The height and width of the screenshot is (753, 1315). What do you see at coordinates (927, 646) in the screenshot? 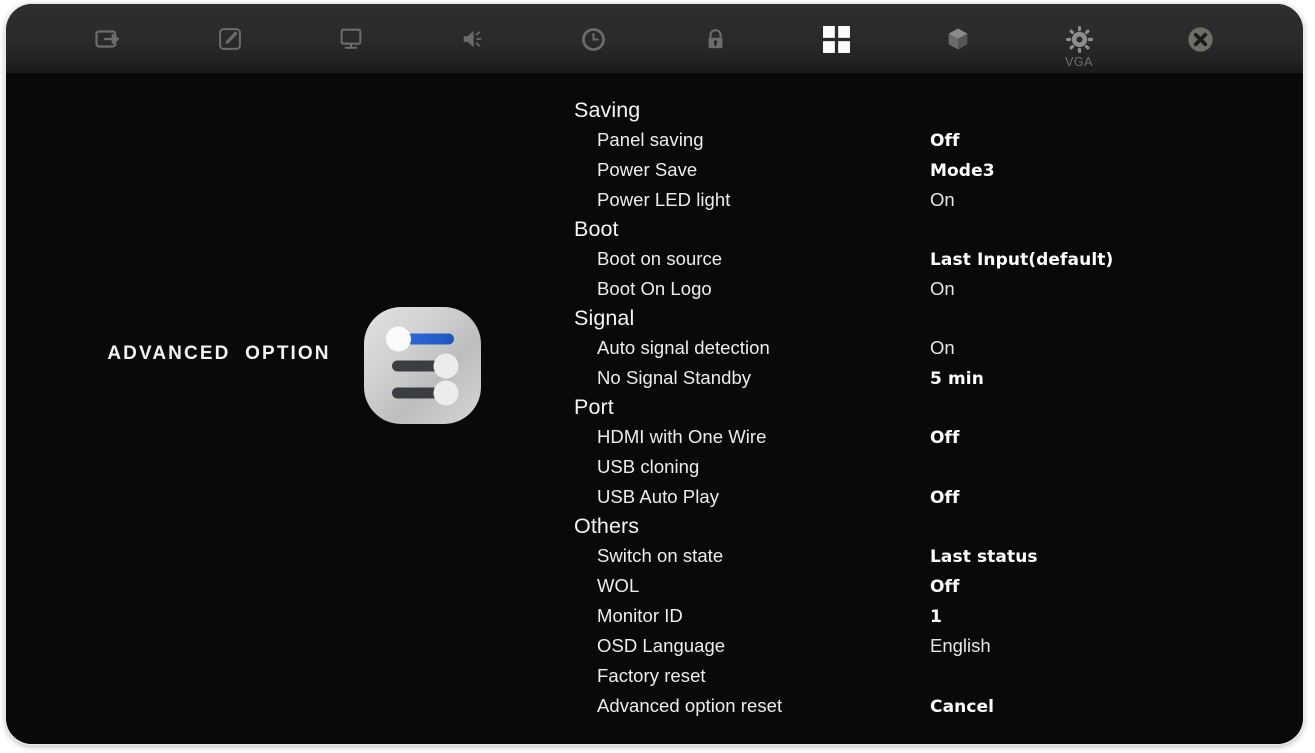
I see `setting-row-osd-language: OSD Language English` at bounding box center [927, 646].